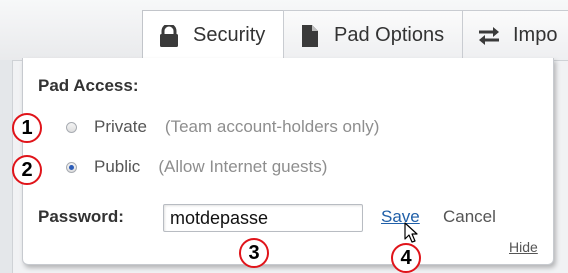 The width and height of the screenshot is (568, 273). I want to click on public-label: Public, so click(117, 166).